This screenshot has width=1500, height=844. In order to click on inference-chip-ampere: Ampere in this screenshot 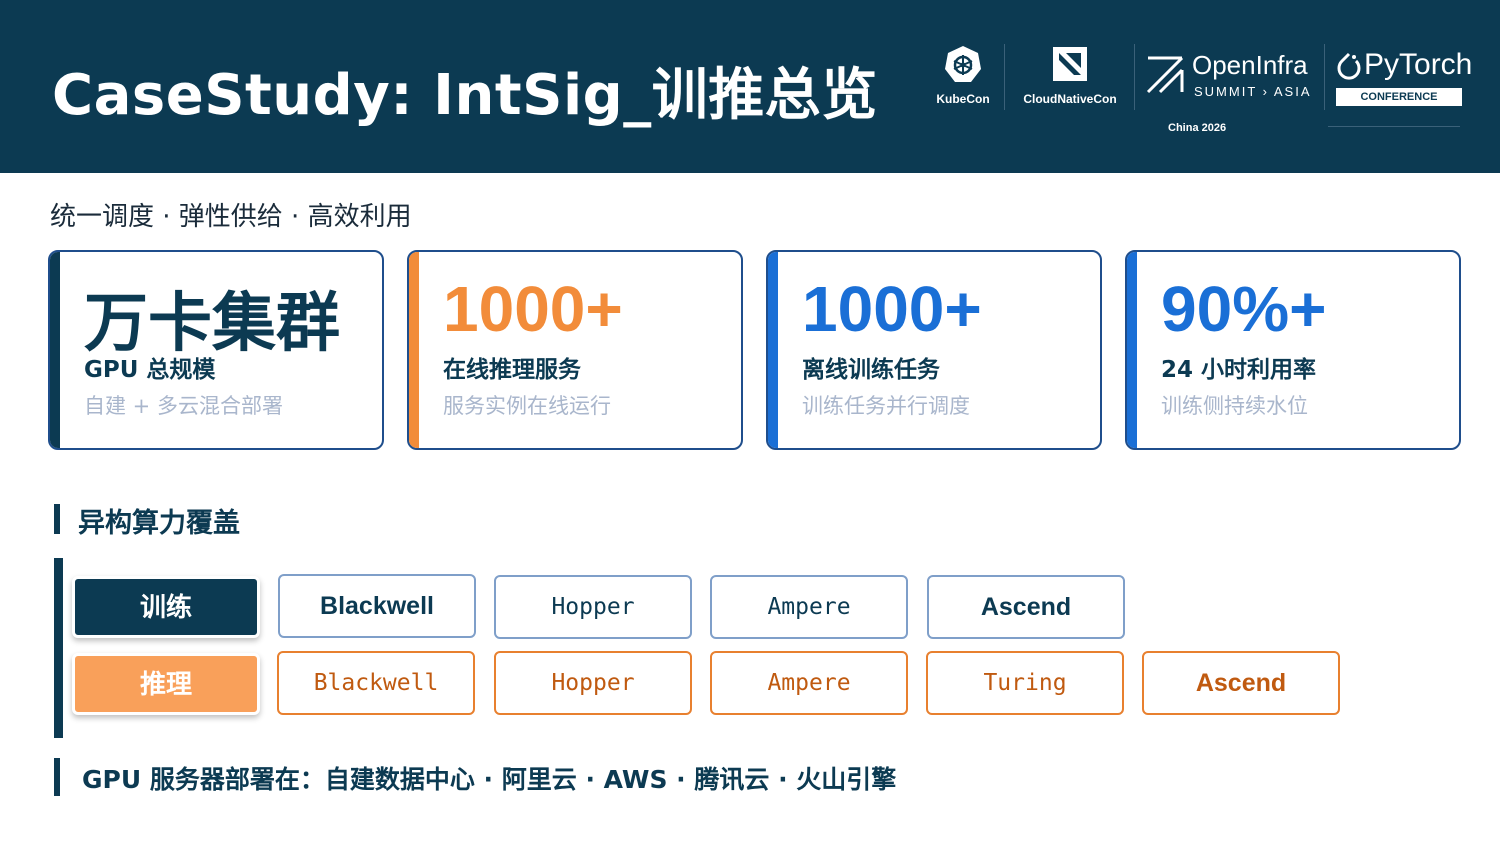, I will do `click(809, 683)`.